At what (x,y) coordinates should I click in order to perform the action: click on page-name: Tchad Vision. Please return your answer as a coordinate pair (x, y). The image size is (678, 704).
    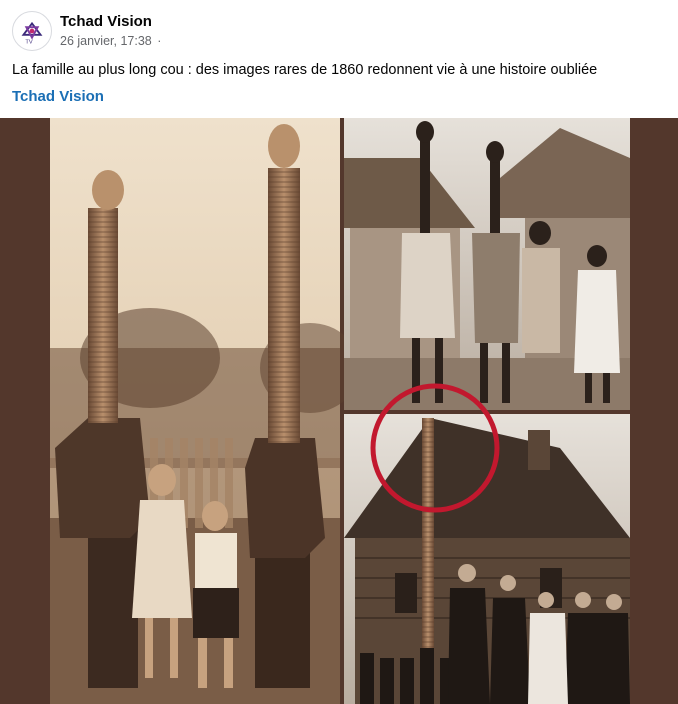
    Looking at the image, I should click on (106, 21).